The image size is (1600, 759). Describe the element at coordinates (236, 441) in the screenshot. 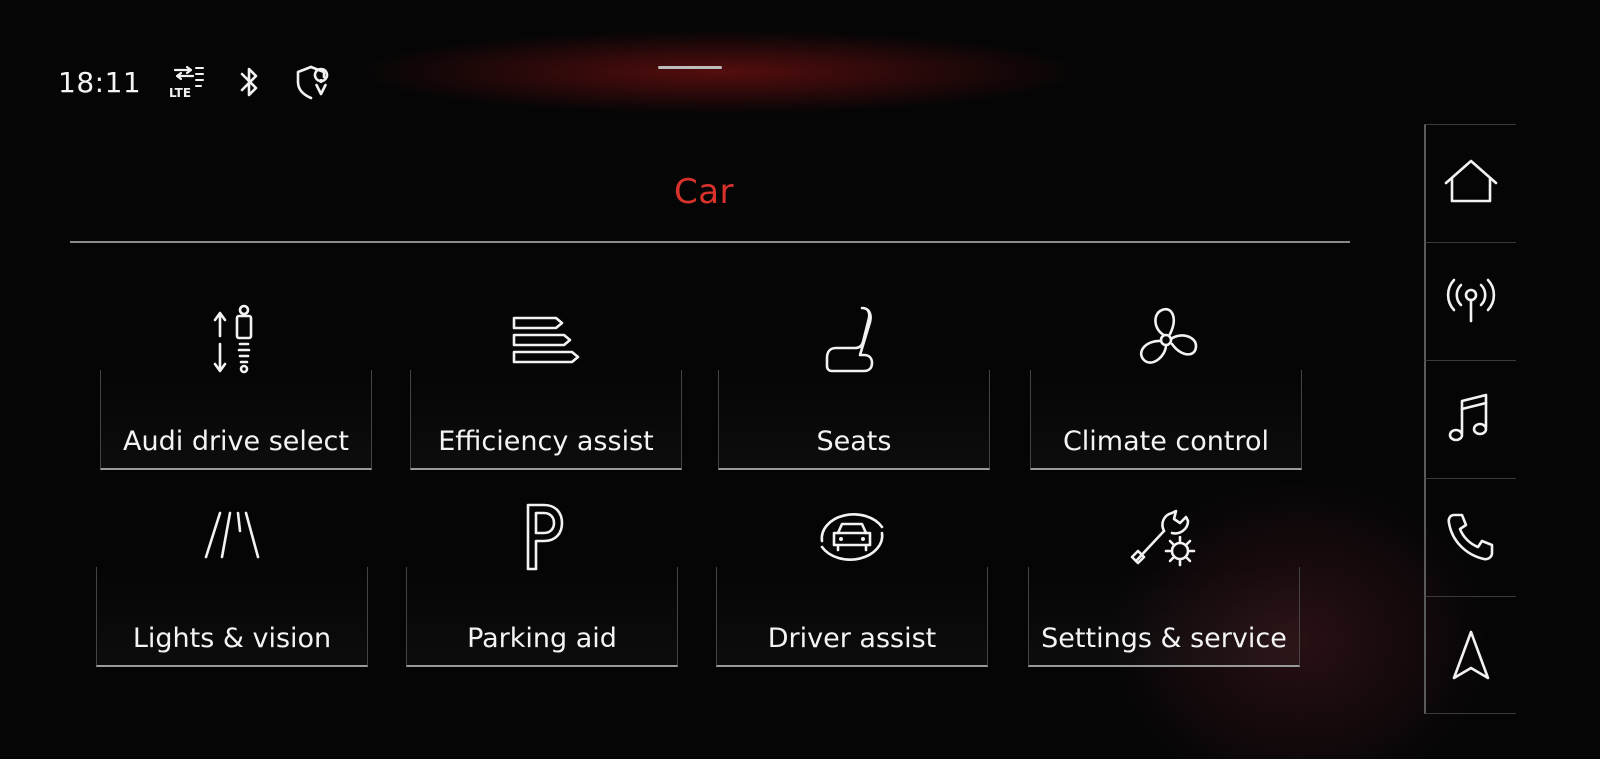

I see `tile-label: Audi drive select` at that location.